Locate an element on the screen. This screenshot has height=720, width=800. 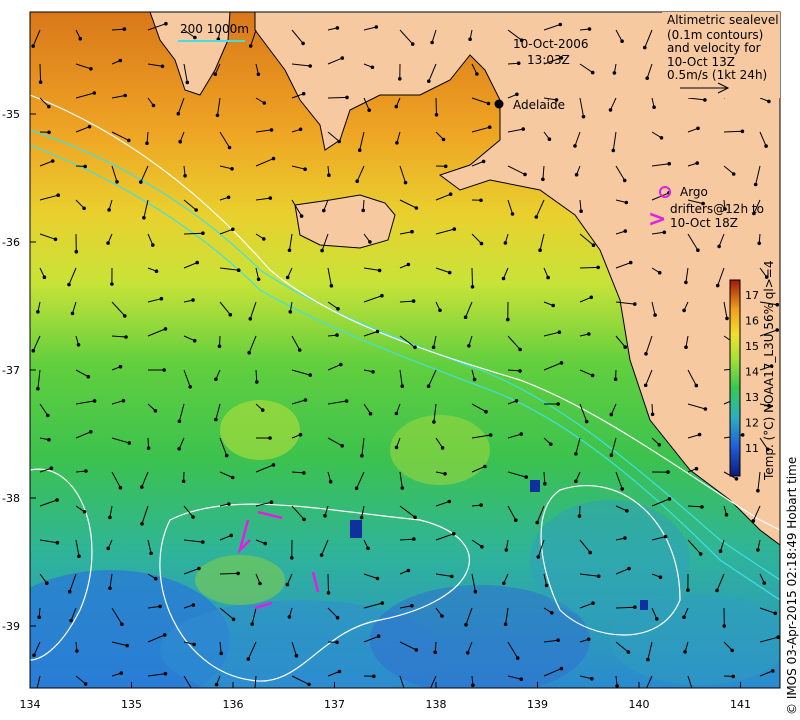
colorbar is located at coordinates (735, 378).